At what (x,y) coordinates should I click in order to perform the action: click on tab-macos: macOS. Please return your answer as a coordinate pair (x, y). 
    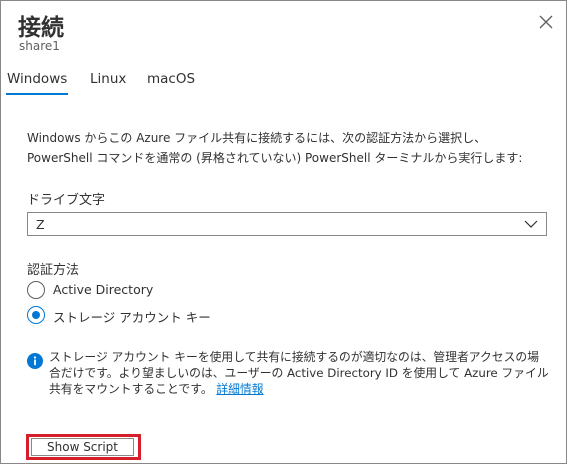
    Looking at the image, I should click on (171, 83).